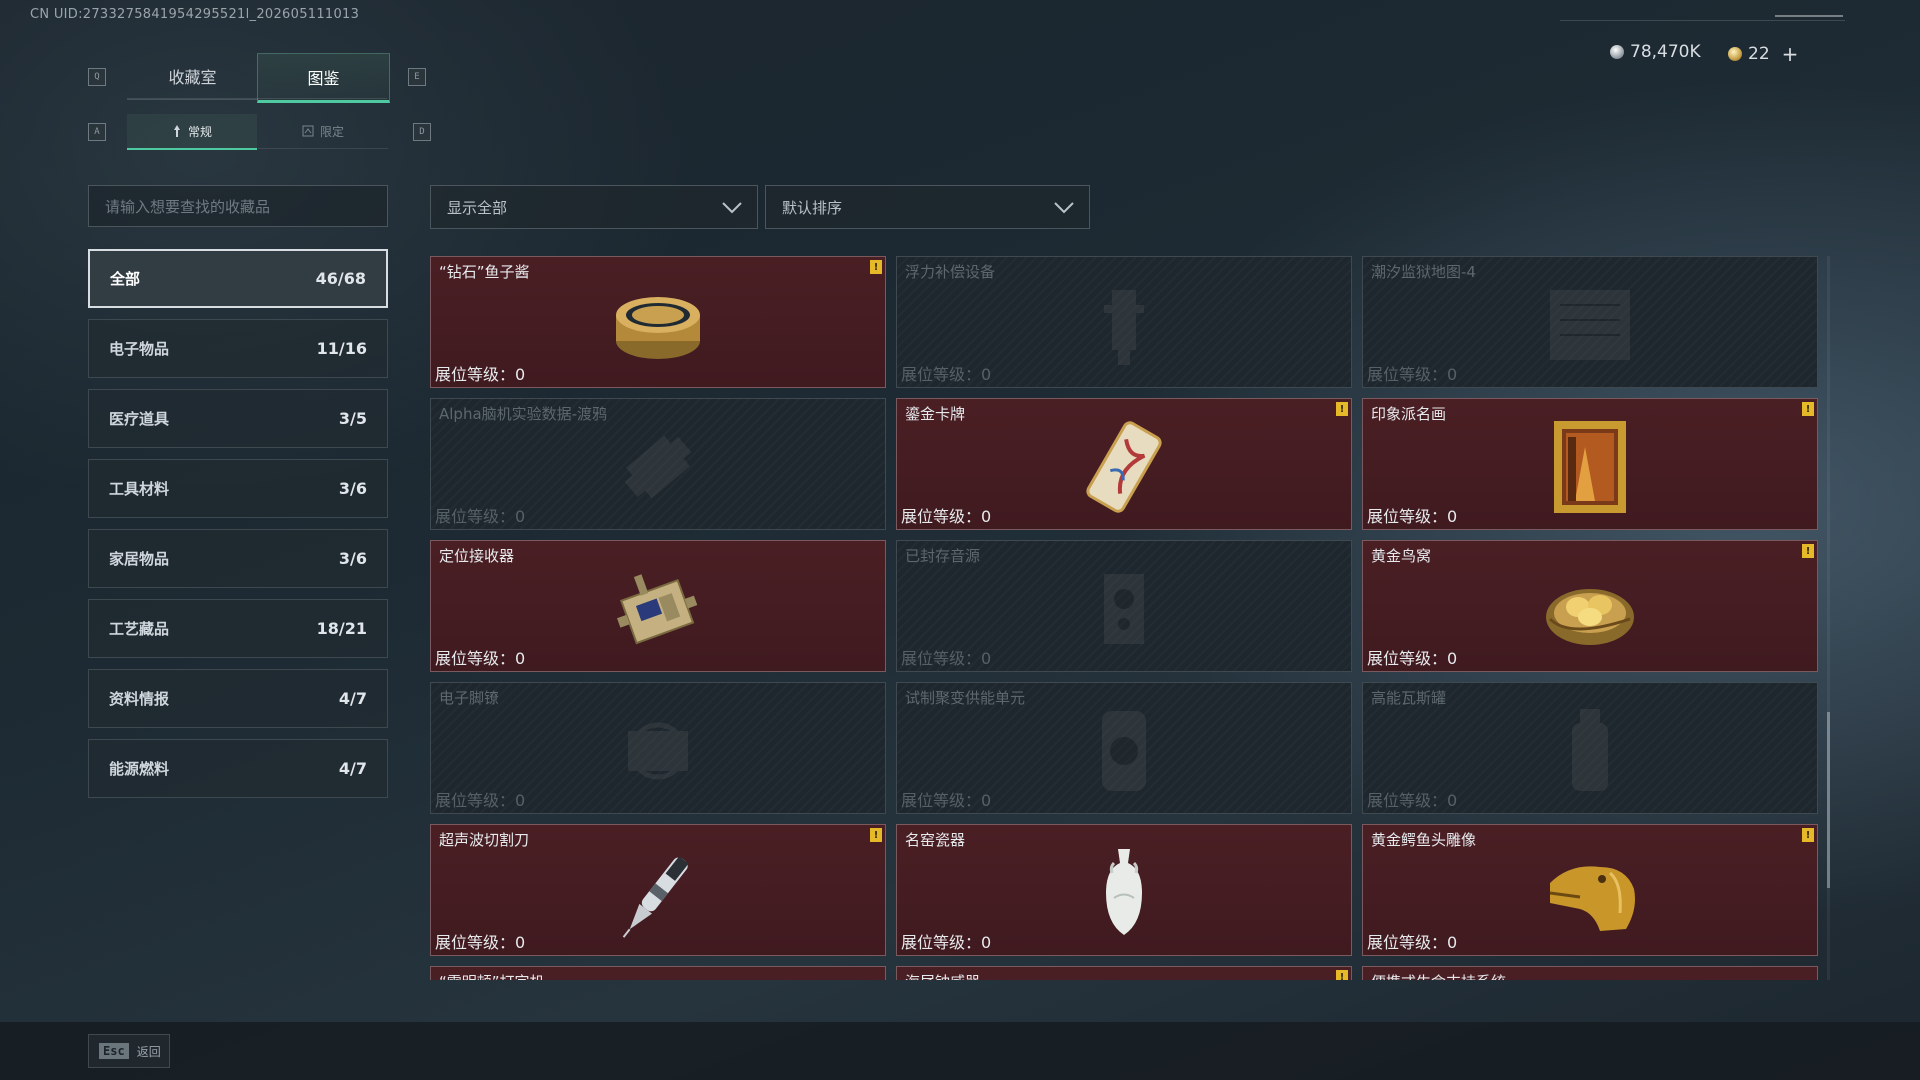 Image resolution: width=1920 pixels, height=1080 pixels. What do you see at coordinates (1423, 272) in the screenshot?
I see `item-name: 潮汐监狱地图-4` at bounding box center [1423, 272].